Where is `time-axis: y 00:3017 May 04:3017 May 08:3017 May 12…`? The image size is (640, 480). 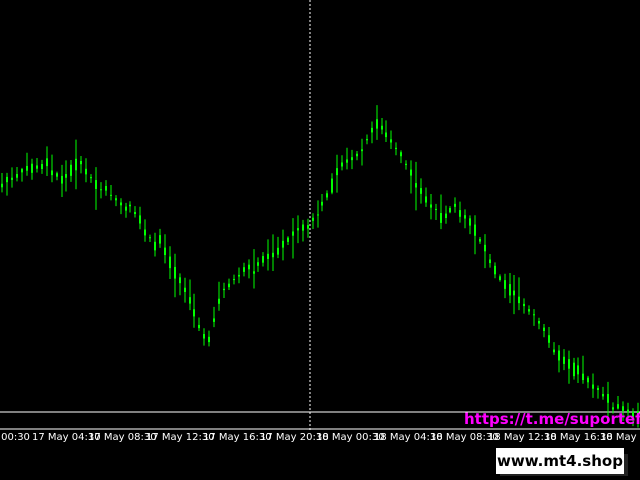
time-axis: y 00:3017 May 04:3017 May 08:3017 May 12… is located at coordinates (320, 439).